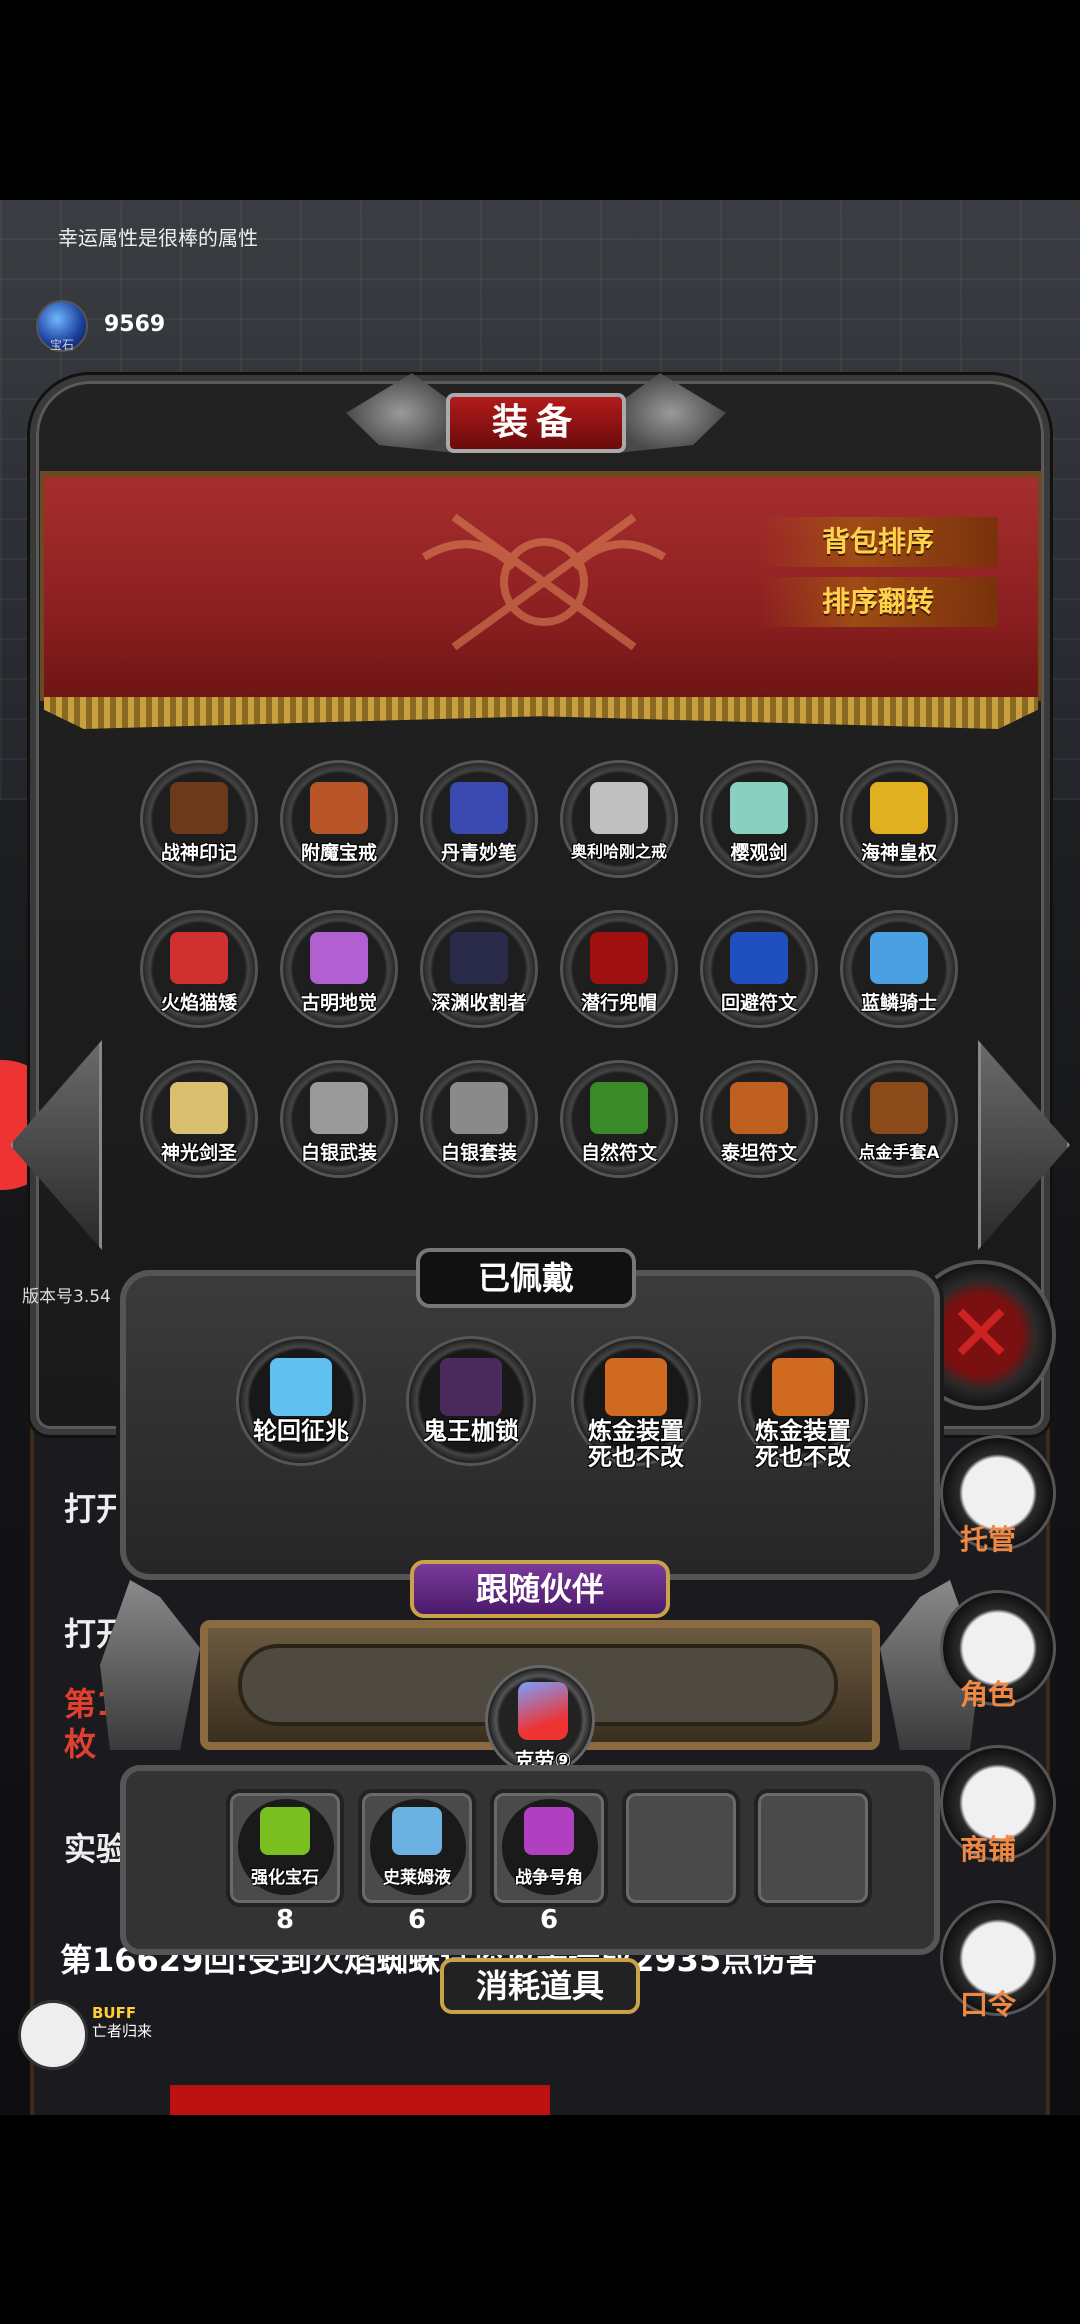 This screenshot has height=2324, width=1080. What do you see at coordinates (540, 1589) in the screenshot?
I see `companion-title: 跟随伙伴` at bounding box center [540, 1589].